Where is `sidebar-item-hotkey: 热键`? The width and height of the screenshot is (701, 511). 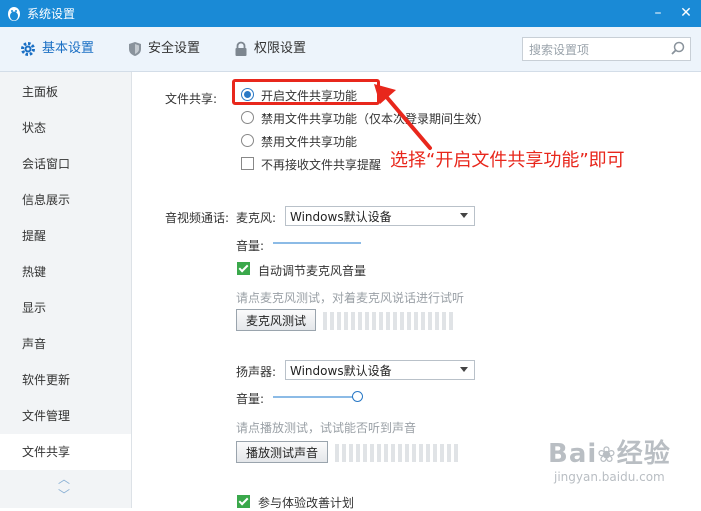
sidebar-item-hotkey: 热键 is located at coordinates (65, 272).